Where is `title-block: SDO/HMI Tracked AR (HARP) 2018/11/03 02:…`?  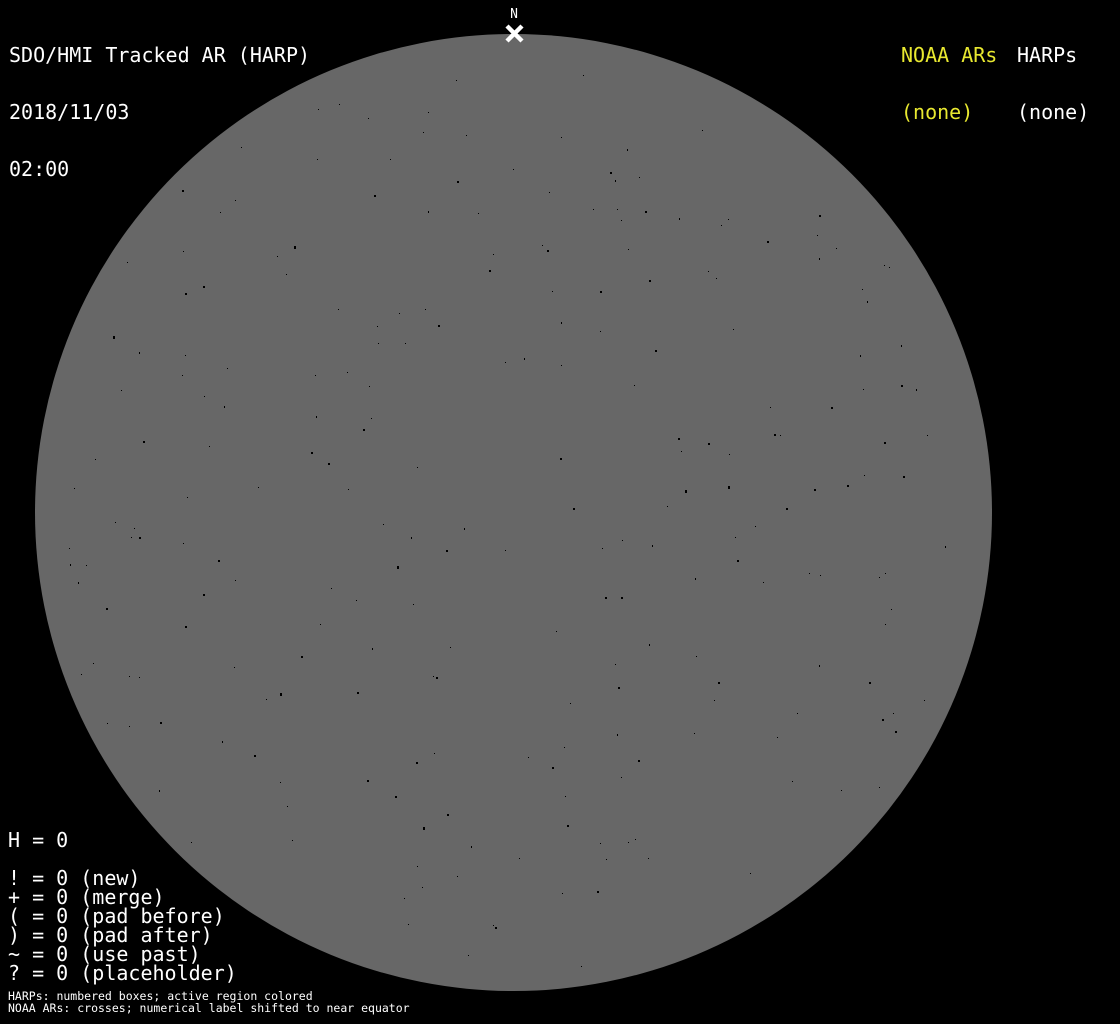 title-block: SDO/HMI Tracked AR (HARP) 2018/11/03 02:… is located at coordinates (159, 112).